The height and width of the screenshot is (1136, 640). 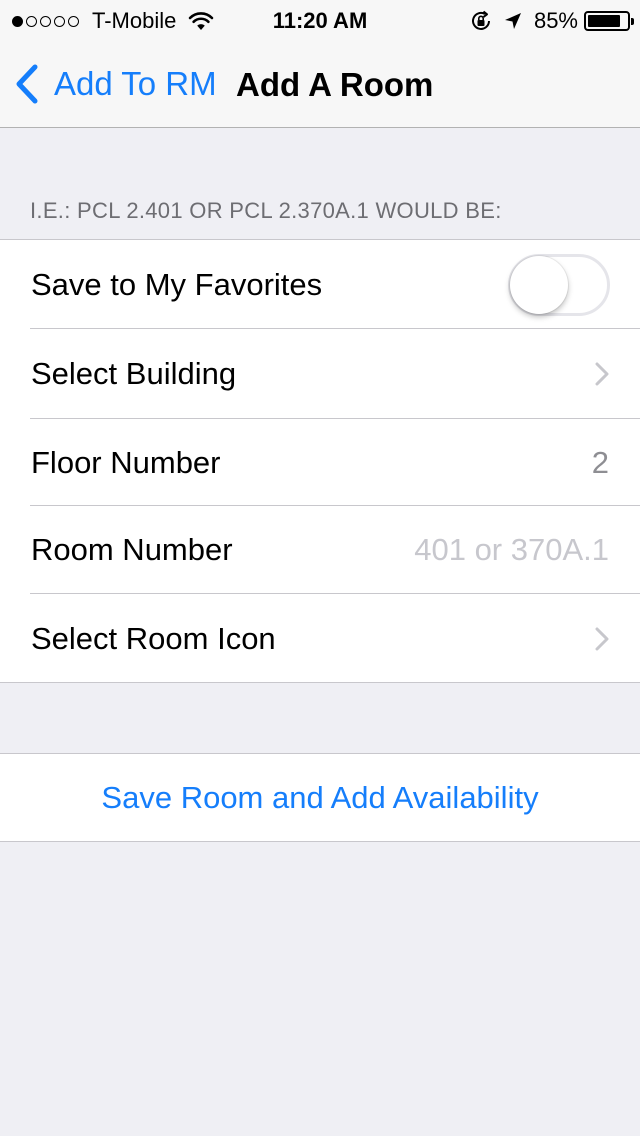 What do you see at coordinates (132, 549) in the screenshot?
I see `room-number-label: Room Number` at bounding box center [132, 549].